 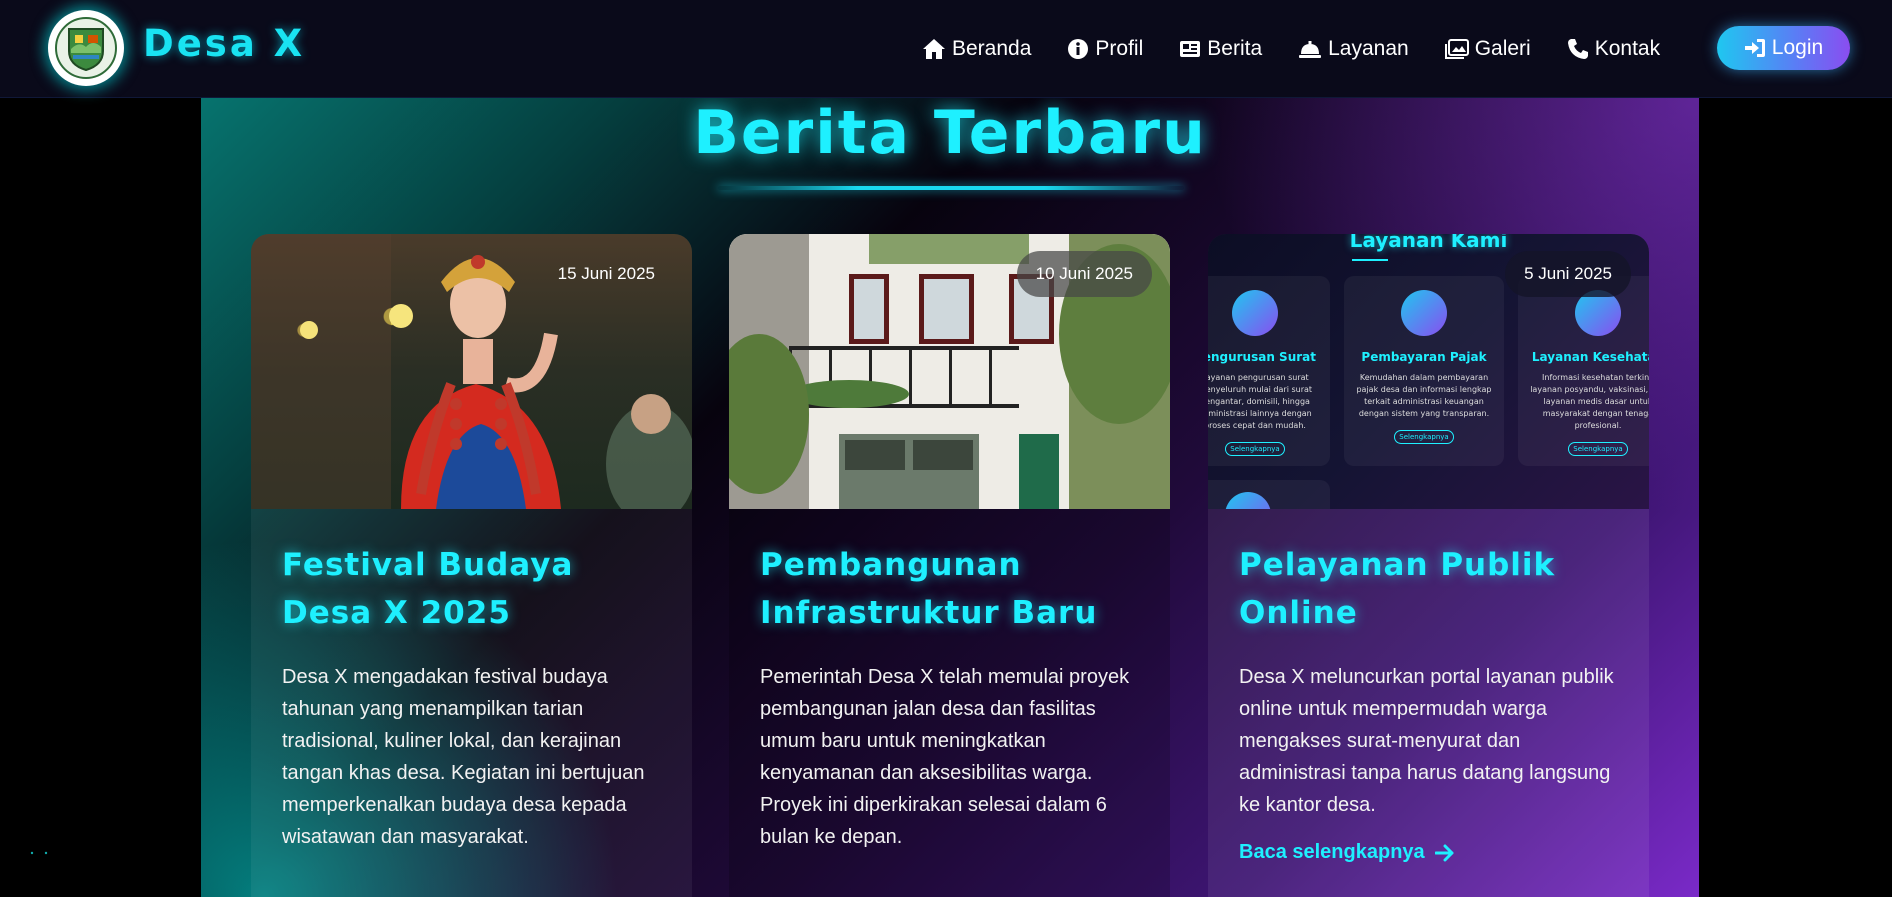 What do you see at coordinates (1424, 313) in the screenshot?
I see `receipt-icon` at bounding box center [1424, 313].